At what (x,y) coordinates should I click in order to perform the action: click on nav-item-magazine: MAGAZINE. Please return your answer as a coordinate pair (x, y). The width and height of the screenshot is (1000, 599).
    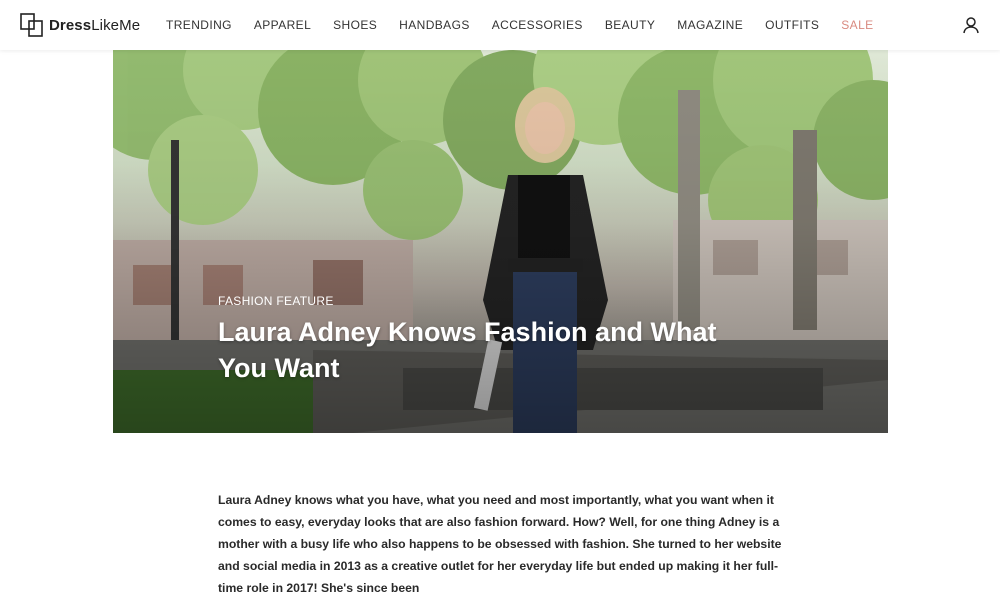
    Looking at the image, I should click on (710, 25).